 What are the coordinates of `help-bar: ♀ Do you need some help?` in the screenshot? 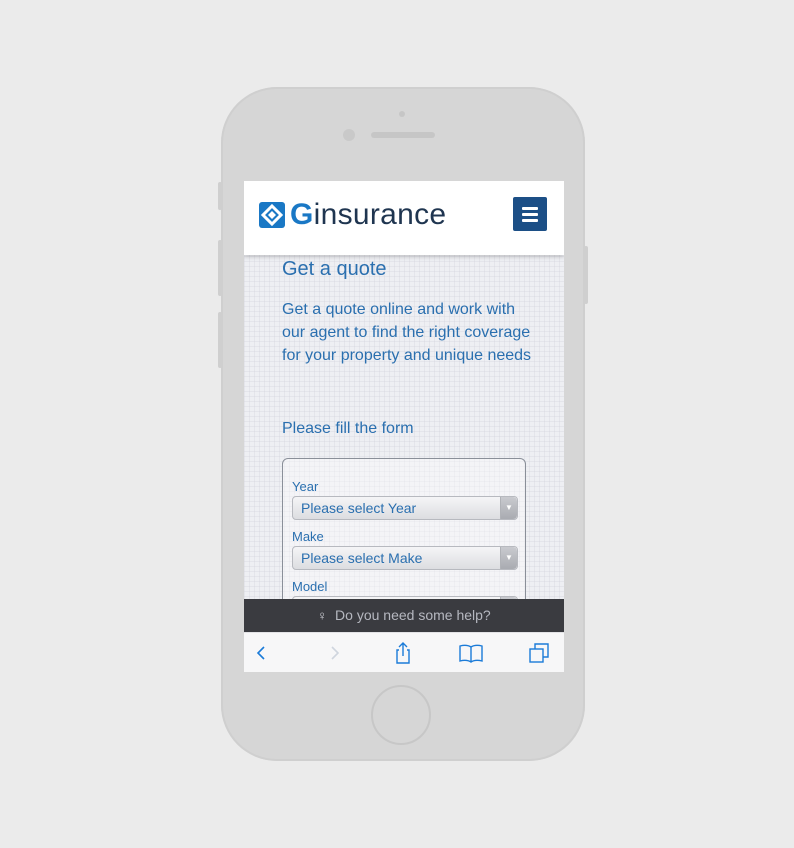 It's located at (404, 615).